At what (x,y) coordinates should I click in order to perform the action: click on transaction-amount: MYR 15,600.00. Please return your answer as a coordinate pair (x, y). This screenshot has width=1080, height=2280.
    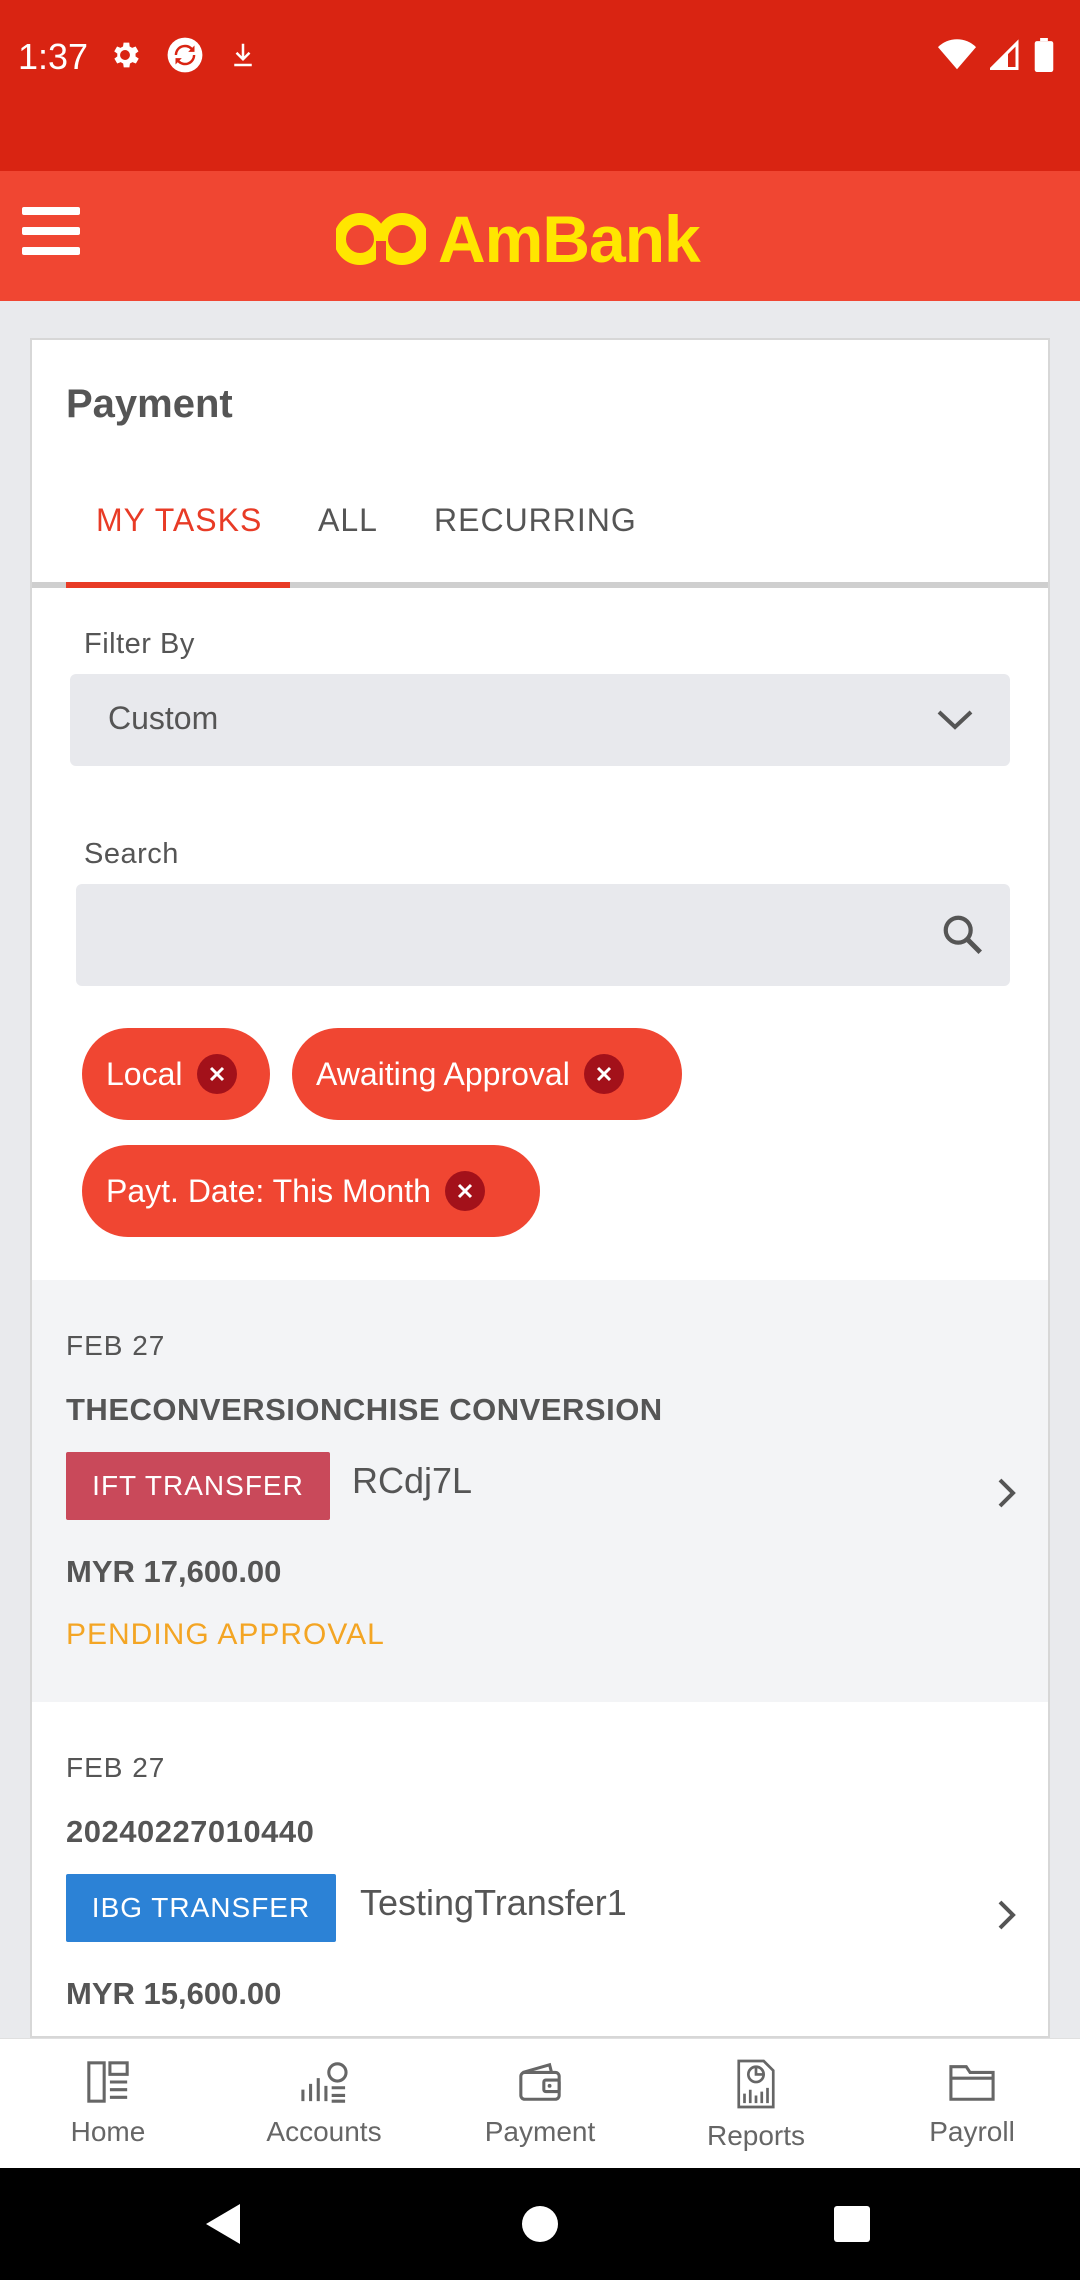
    Looking at the image, I should click on (174, 1993).